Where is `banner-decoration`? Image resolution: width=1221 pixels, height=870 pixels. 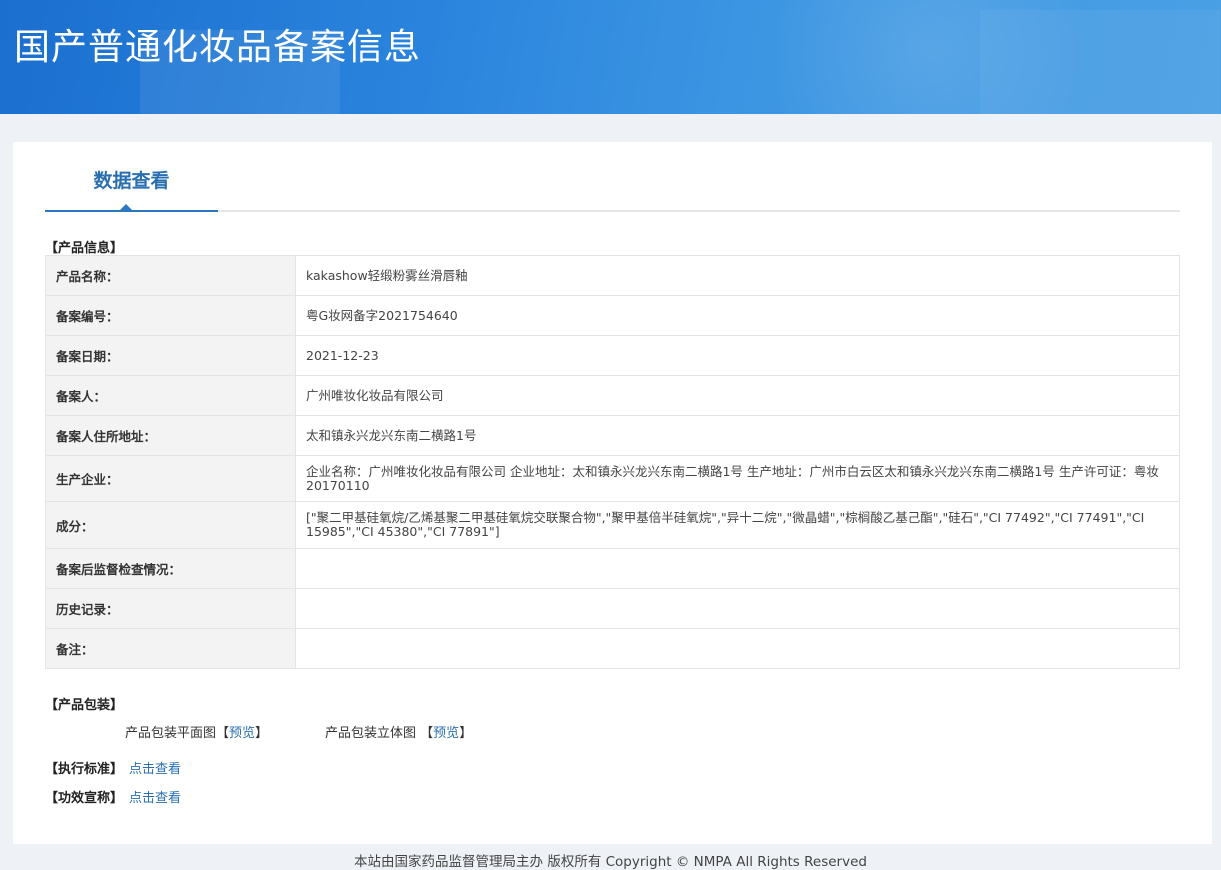 banner-decoration is located at coordinates (1100, 62).